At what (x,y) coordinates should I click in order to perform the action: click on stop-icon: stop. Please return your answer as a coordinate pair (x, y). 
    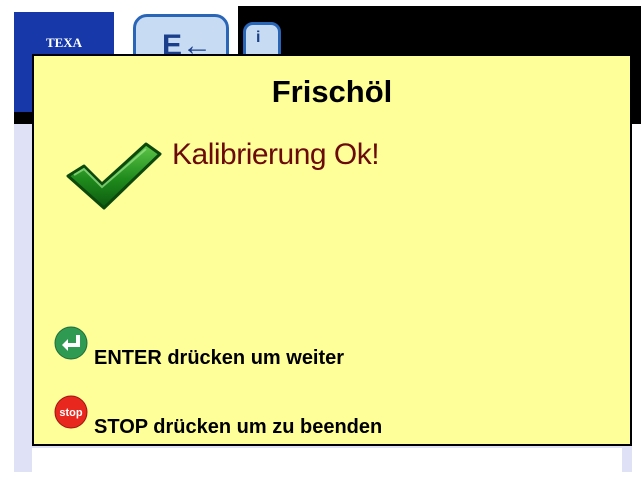
    Looking at the image, I should click on (71, 412).